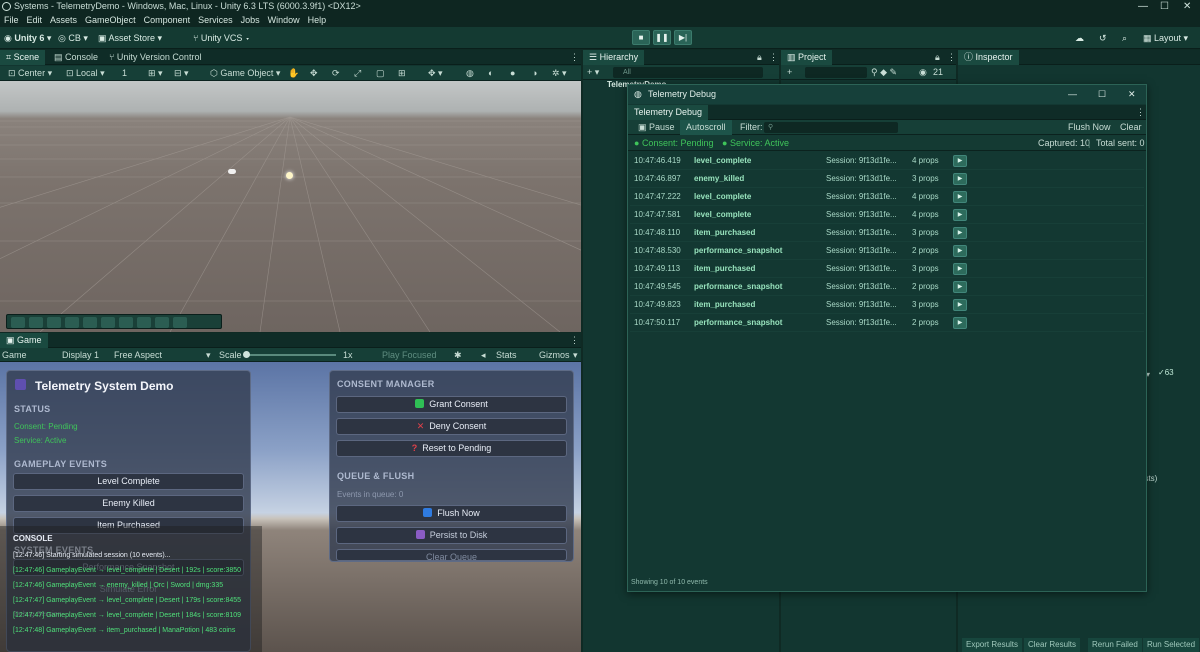 The height and width of the screenshot is (652, 1200). What do you see at coordinates (27, 38) in the screenshot?
I see `unity-version-button: ◉ Unity 6 ▾` at bounding box center [27, 38].